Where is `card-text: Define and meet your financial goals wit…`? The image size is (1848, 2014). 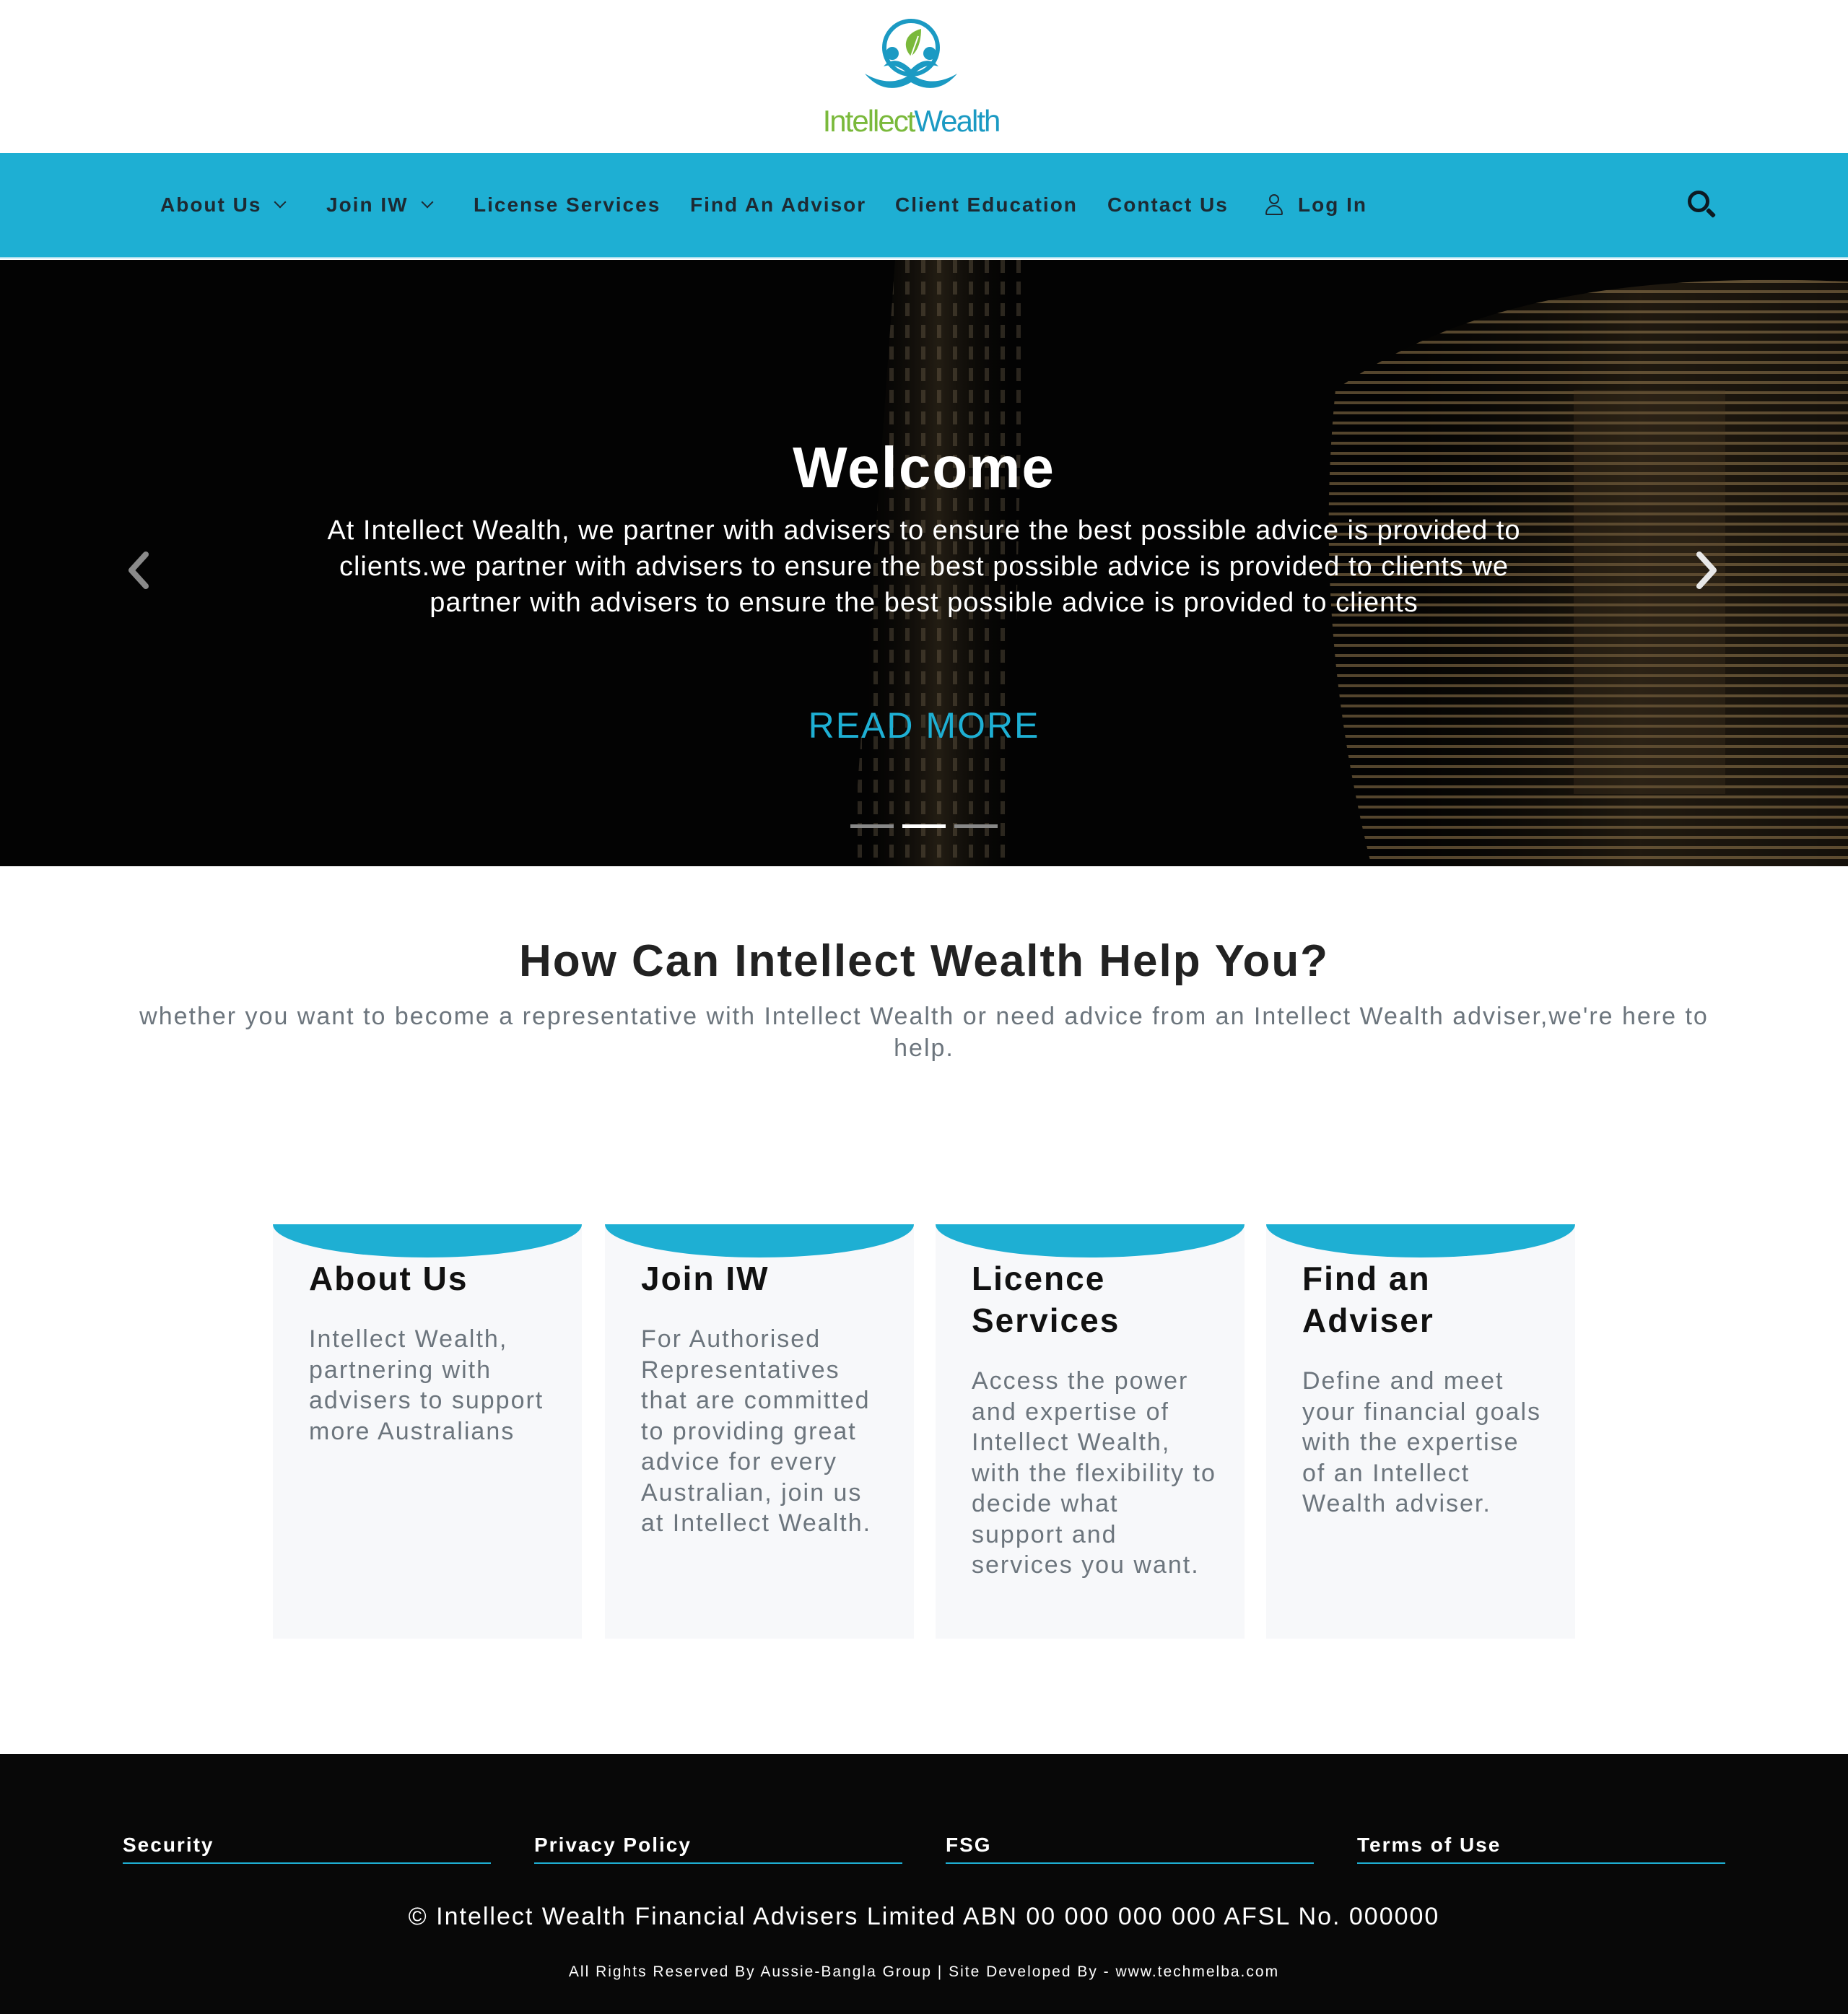
card-text: Define and meet your financial goals wit… is located at coordinates (1422, 1442).